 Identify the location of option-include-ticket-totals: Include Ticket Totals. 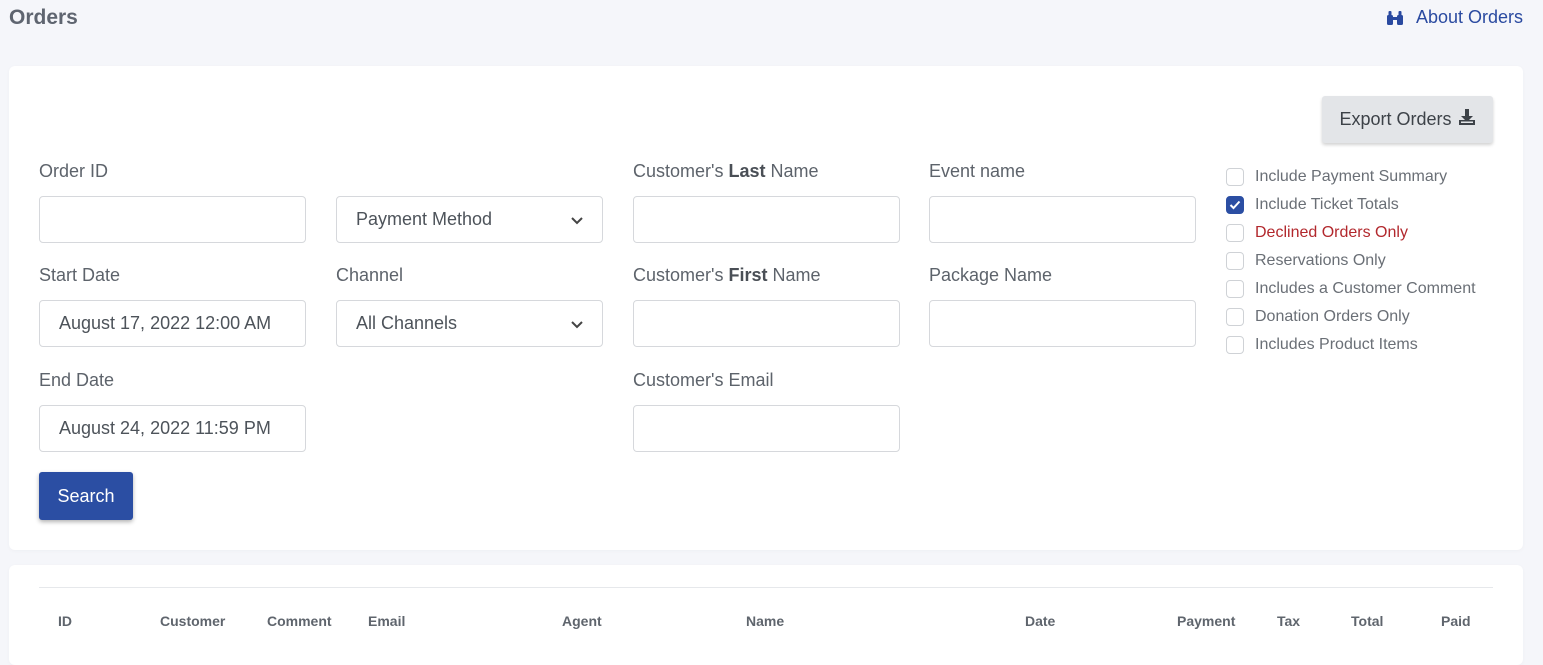
(1351, 205).